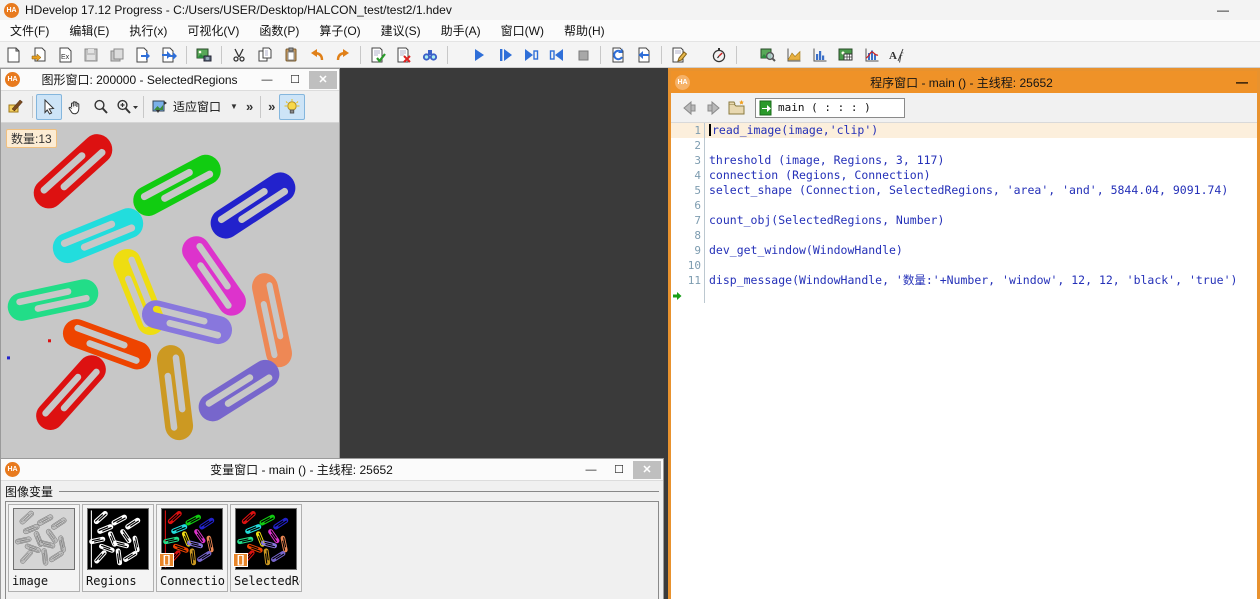  What do you see at coordinates (583, 55) in the screenshot?
I see `stop-icon` at bounding box center [583, 55].